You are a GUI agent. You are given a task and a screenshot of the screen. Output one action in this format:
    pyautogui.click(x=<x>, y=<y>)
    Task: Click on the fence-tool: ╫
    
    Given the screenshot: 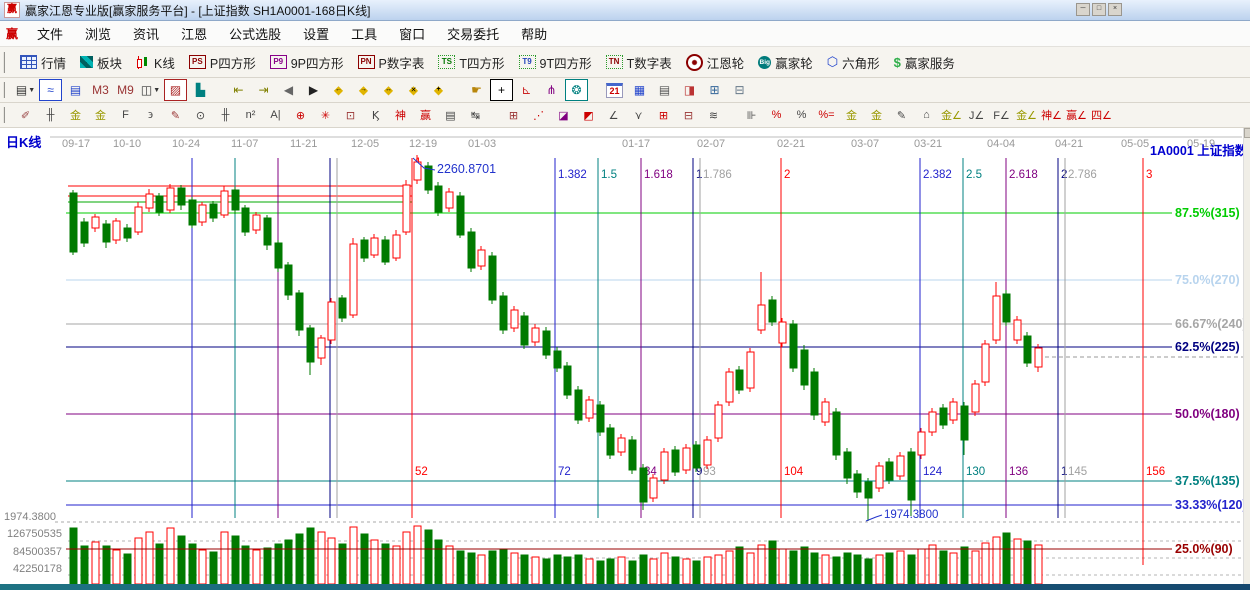 What is the action you would take?
    pyautogui.click(x=50, y=115)
    